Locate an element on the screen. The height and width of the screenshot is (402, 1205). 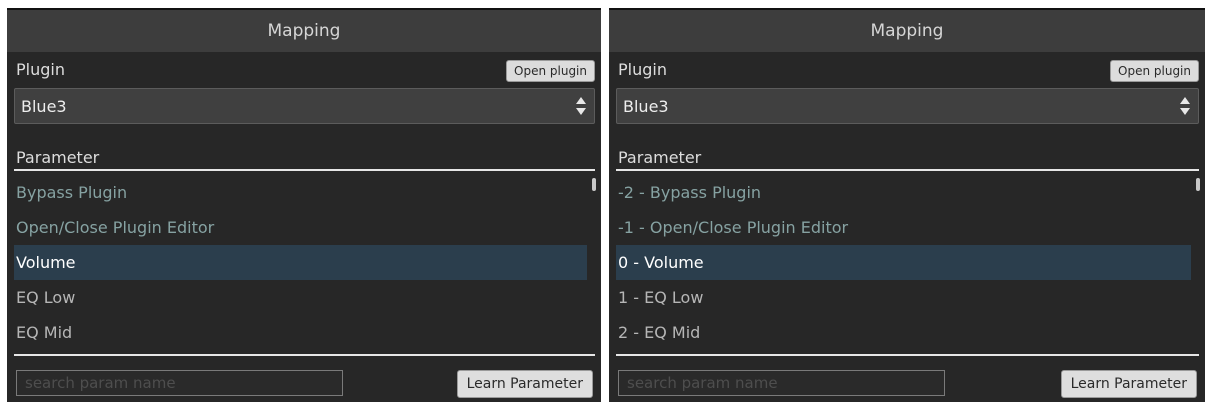
list-item-selected: 0 - Volume is located at coordinates (903, 262).